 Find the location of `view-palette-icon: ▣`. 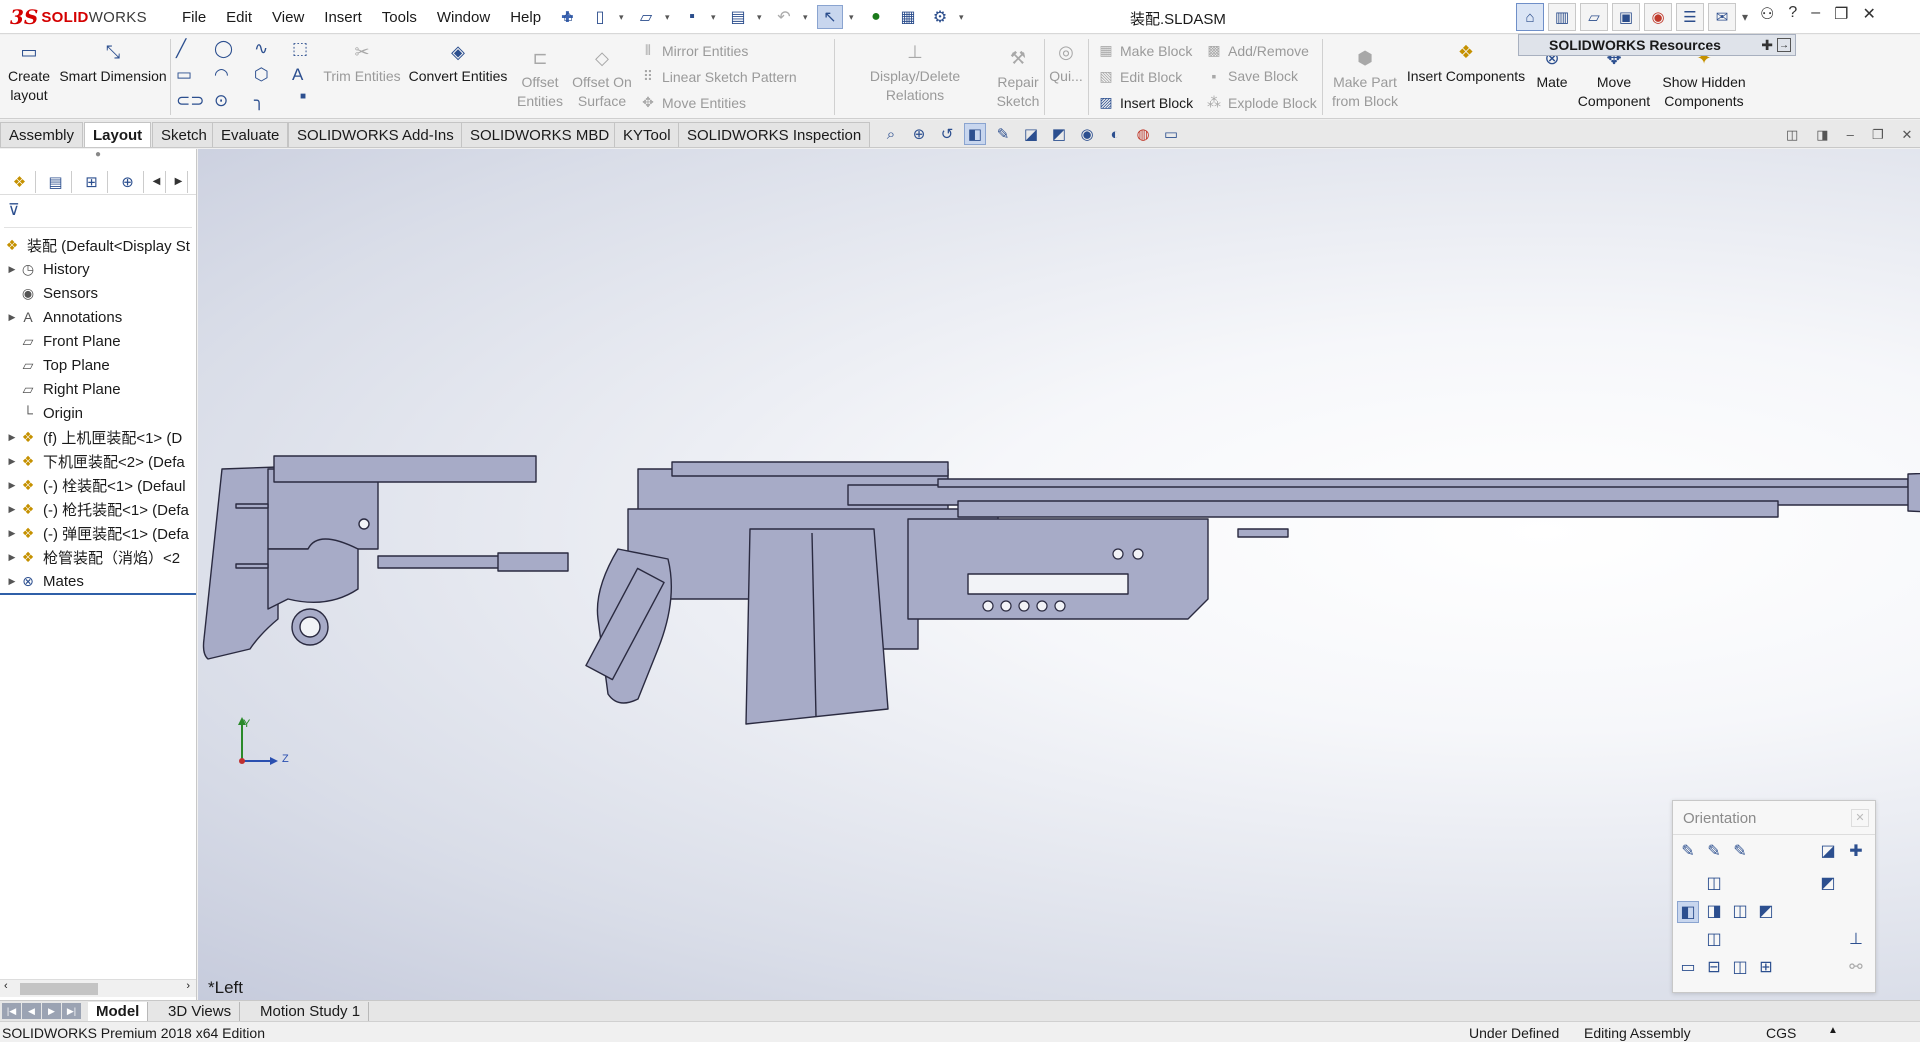

view-palette-icon: ▣ is located at coordinates (1626, 17).